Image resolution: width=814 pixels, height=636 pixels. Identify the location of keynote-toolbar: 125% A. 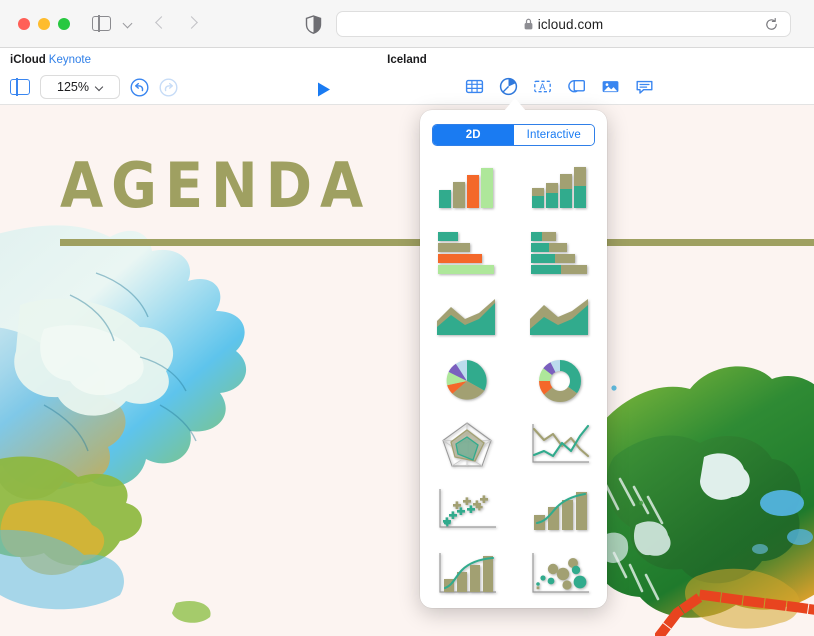
(407, 88).